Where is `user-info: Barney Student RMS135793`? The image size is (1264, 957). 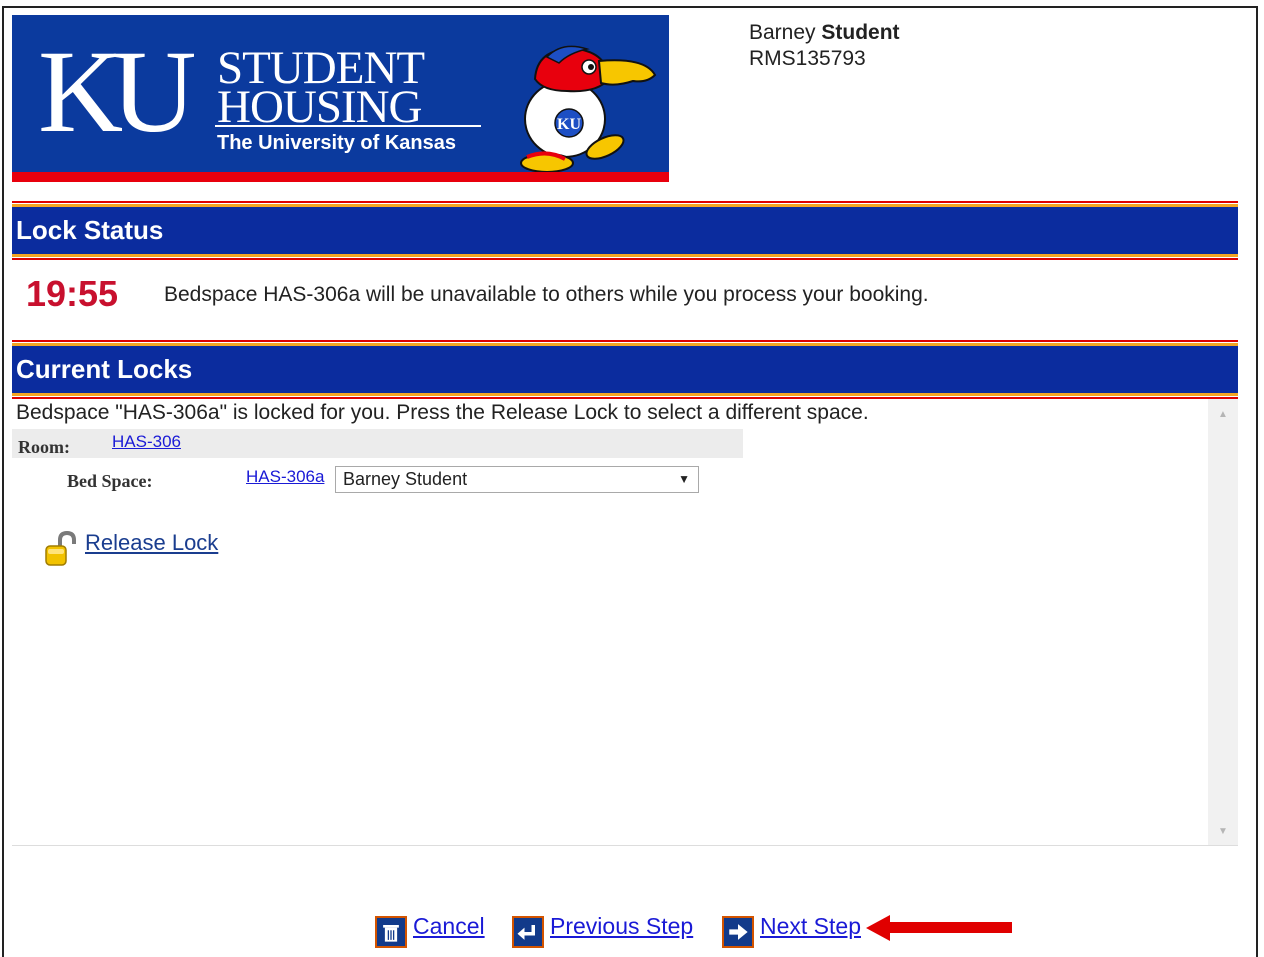
user-info: Barney Student RMS135793 is located at coordinates (824, 46).